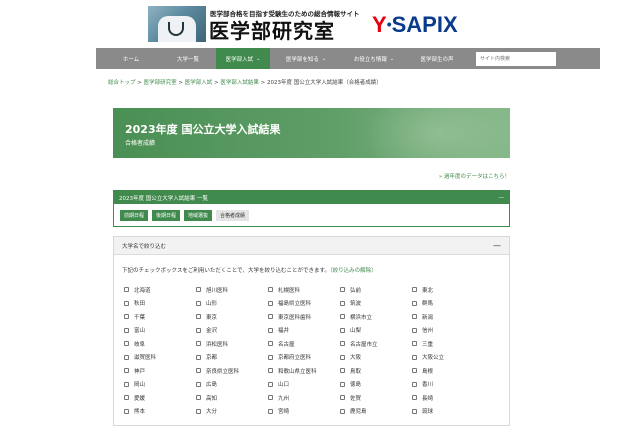 The image size is (640, 426). I want to click on university-checkbox-item: 三重, so click(448, 344).